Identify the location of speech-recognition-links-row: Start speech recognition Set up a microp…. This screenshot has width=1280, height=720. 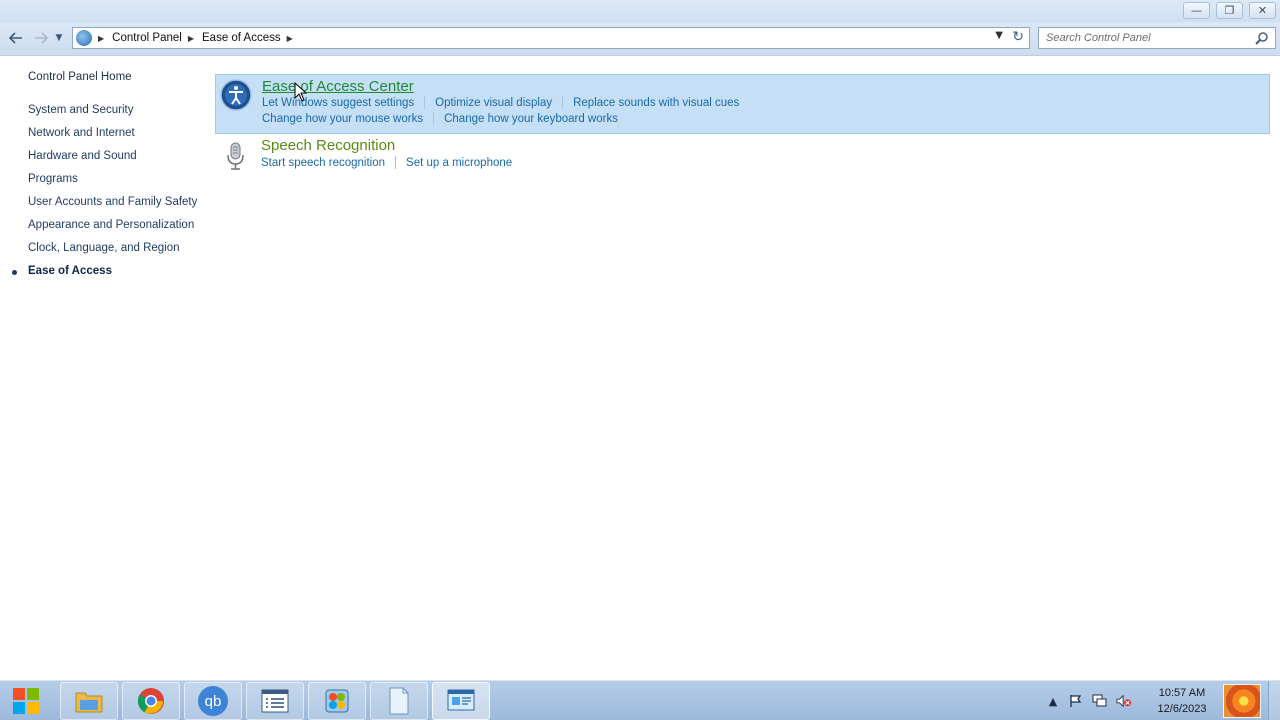
(386, 162).